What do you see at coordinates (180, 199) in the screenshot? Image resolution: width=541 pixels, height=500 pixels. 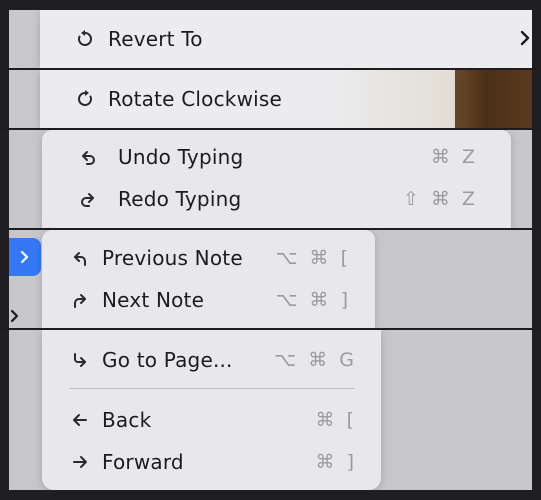 I see `redo-typing-label: Redo Typing` at bounding box center [180, 199].